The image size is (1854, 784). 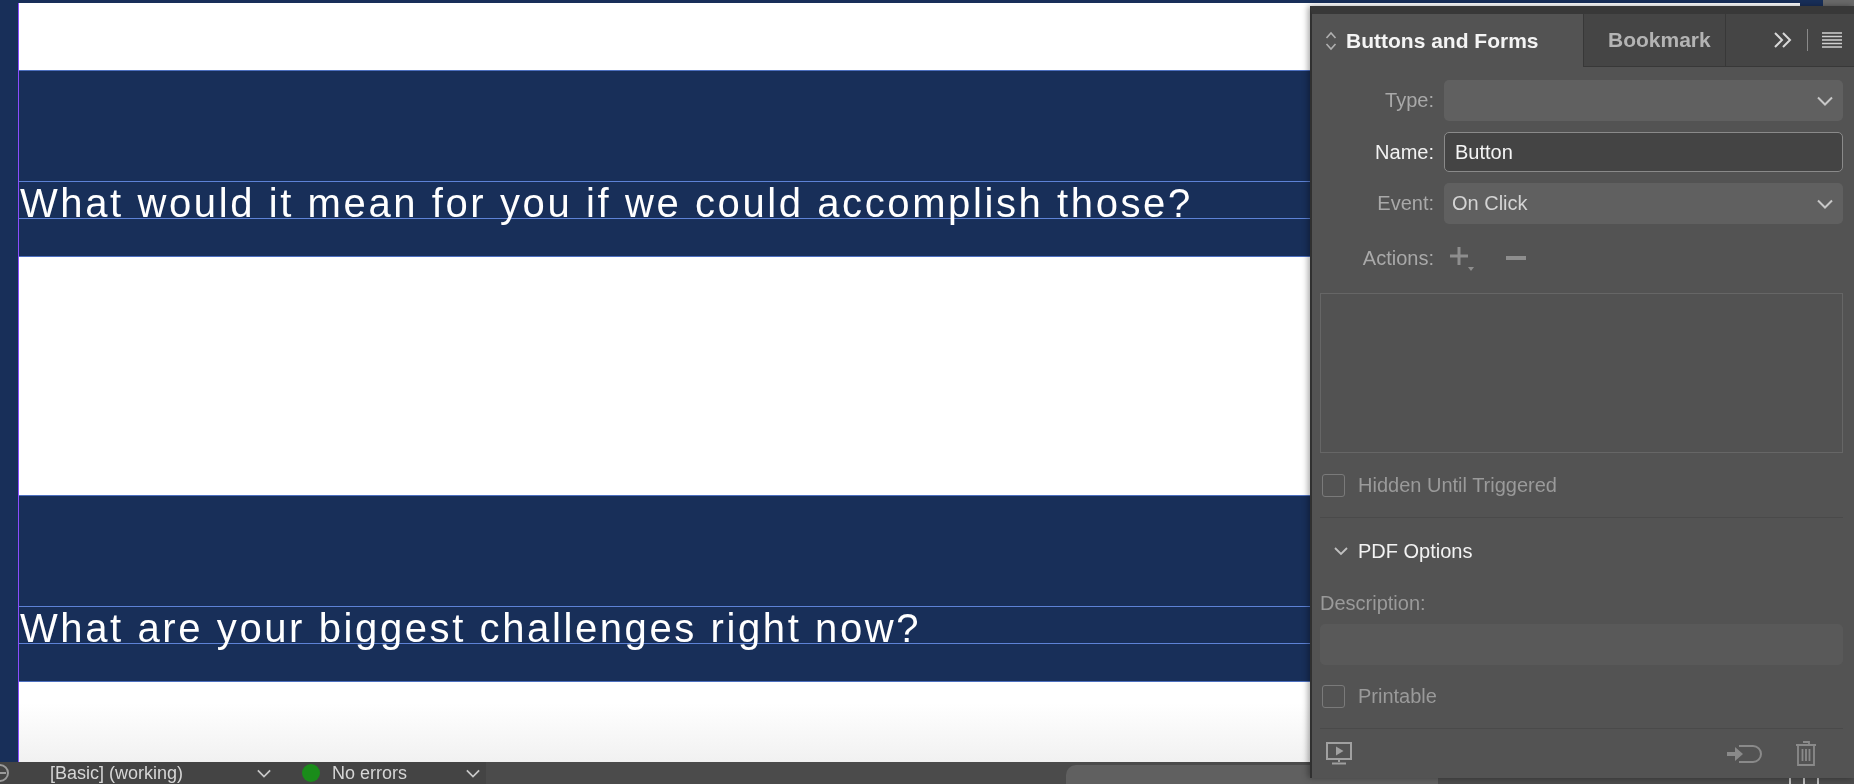 I want to click on plus-icon, so click(x=1461, y=258).